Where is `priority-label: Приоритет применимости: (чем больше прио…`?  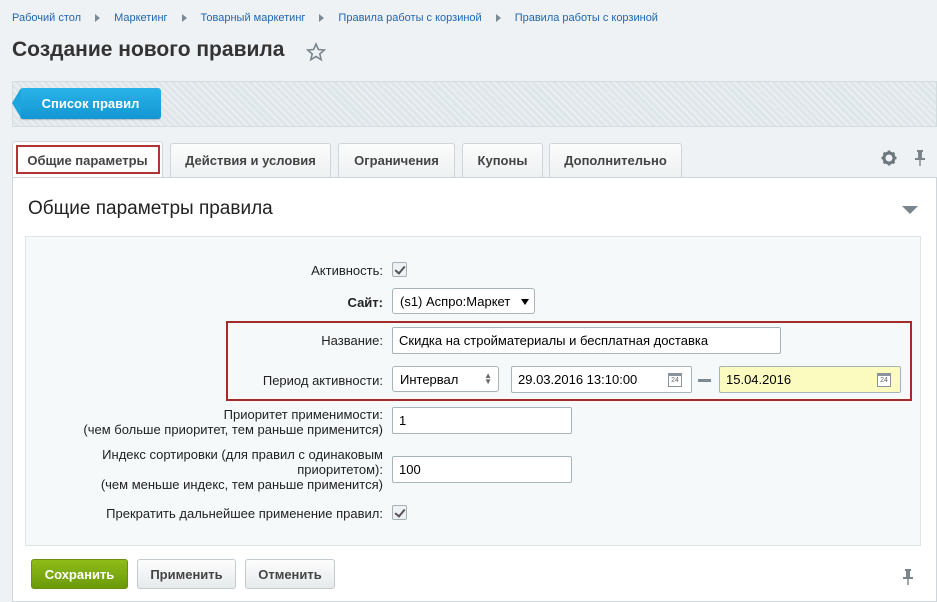
priority-label: Приоритет применимости: (чем больше прио… is located at coordinates (233, 422).